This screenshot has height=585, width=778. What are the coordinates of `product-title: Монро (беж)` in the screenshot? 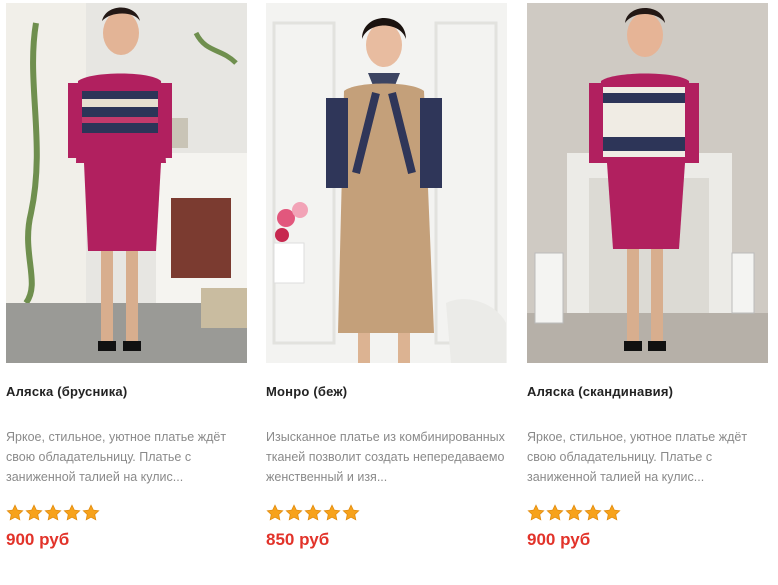 It's located at (386, 391).